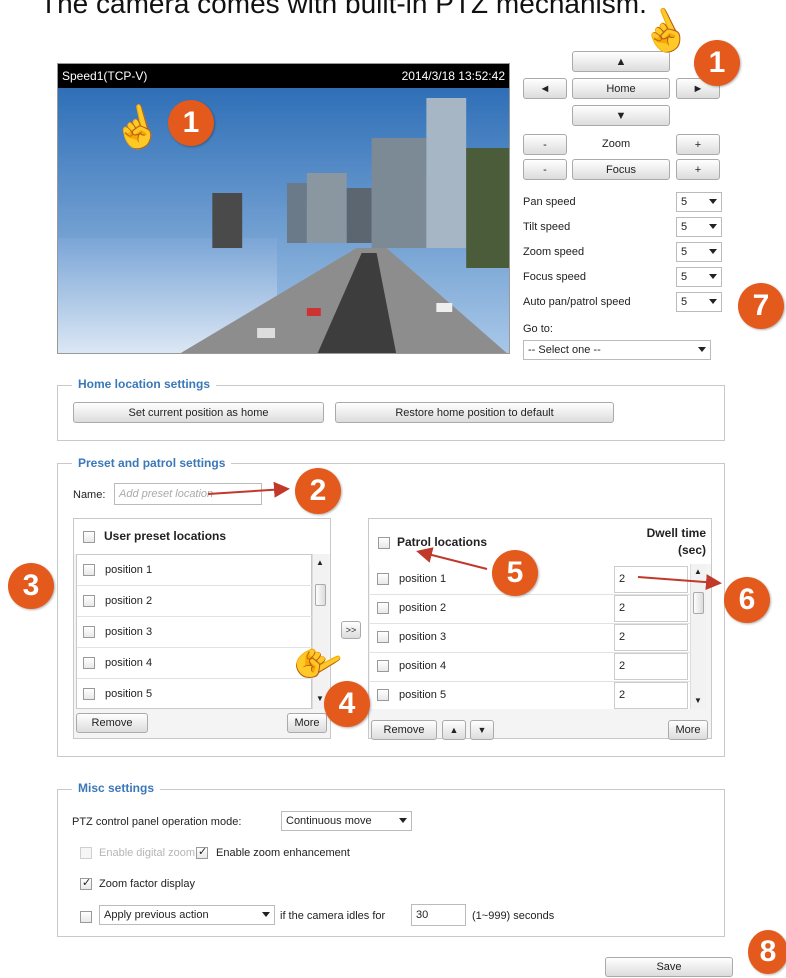 This screenshot has height=978, width=786. I want to click on arrow-to-patrol-header, so click(452, 558).